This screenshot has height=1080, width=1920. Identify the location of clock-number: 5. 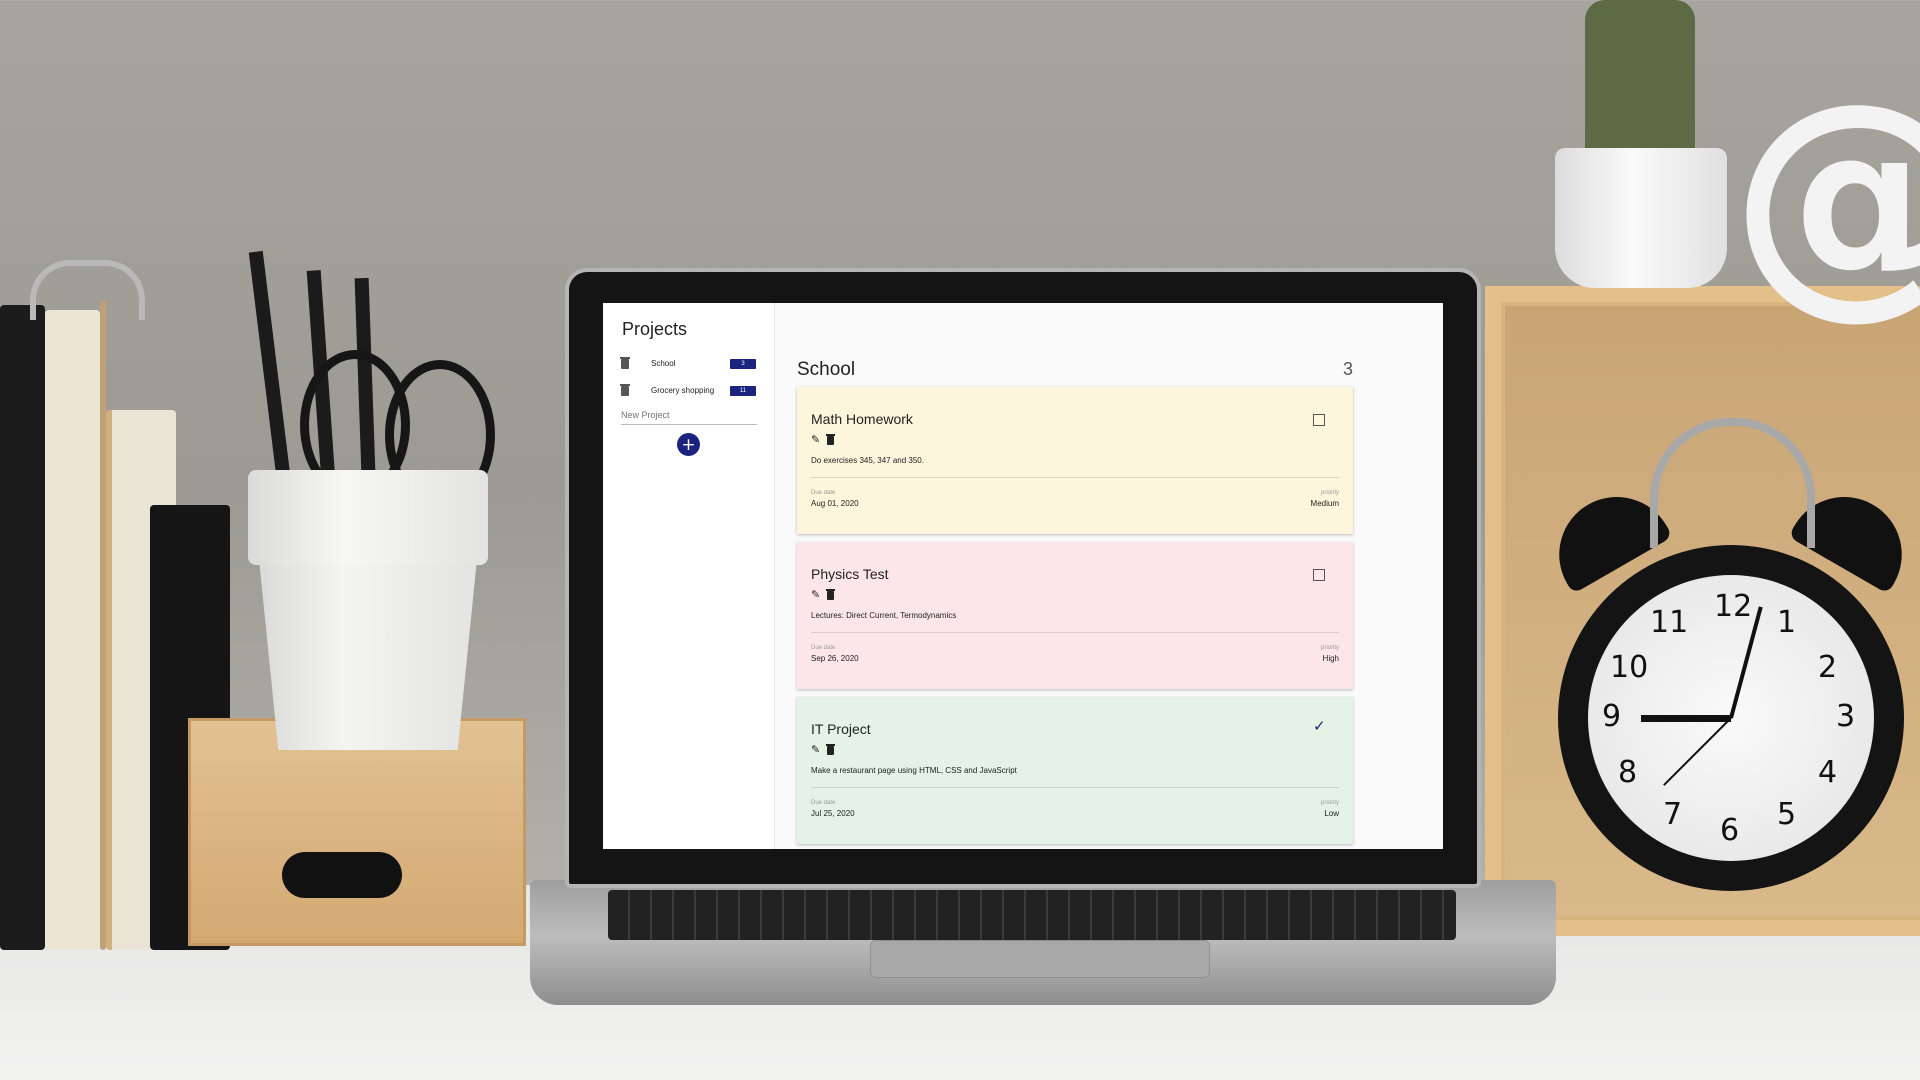
(1787, 814).